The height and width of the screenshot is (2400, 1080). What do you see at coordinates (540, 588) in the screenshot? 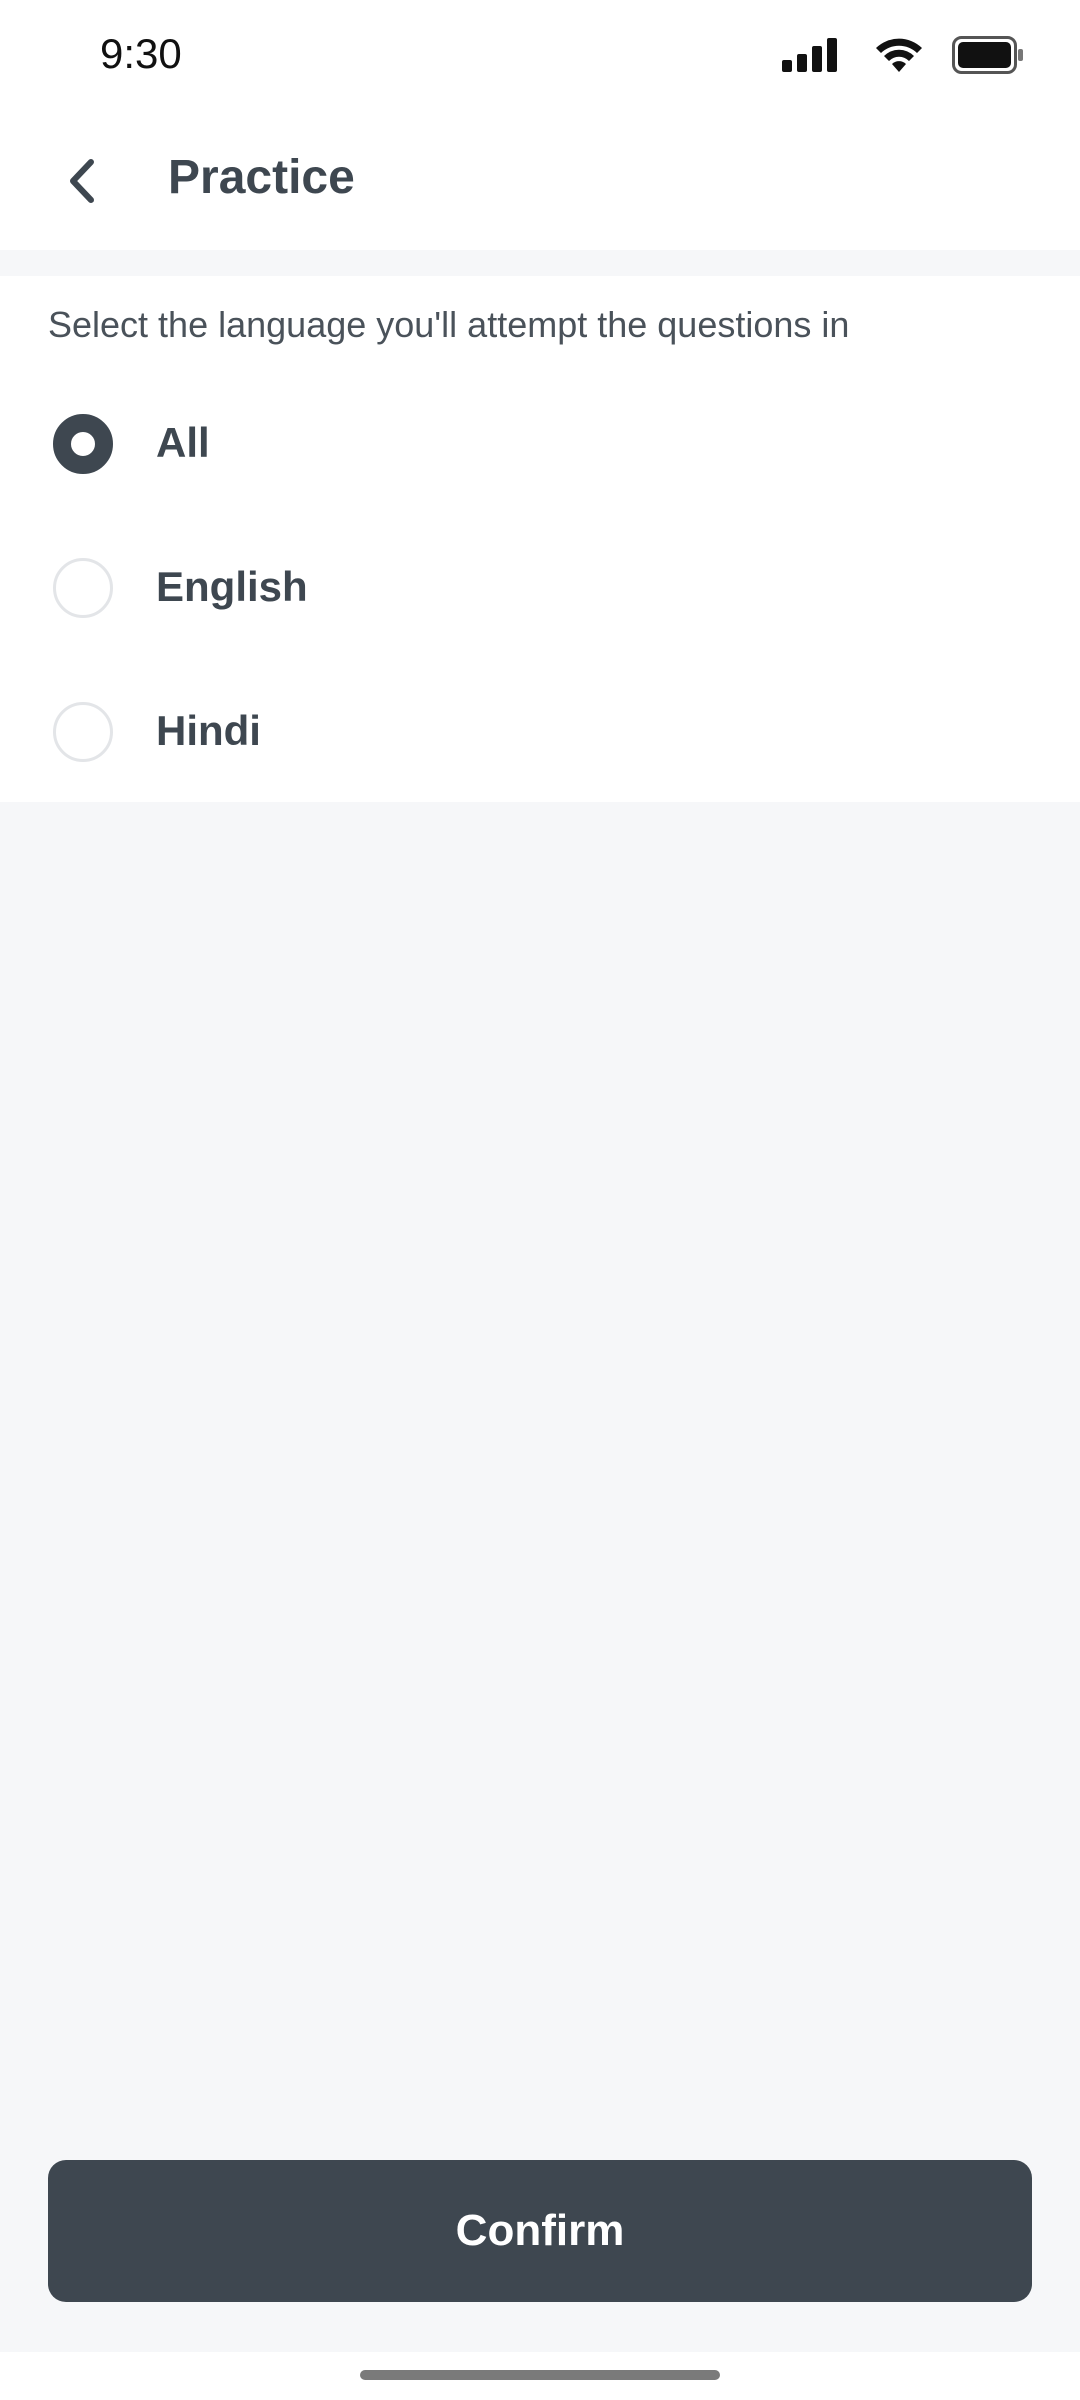
I see `option-english: English` at bounding box center [540, 588].